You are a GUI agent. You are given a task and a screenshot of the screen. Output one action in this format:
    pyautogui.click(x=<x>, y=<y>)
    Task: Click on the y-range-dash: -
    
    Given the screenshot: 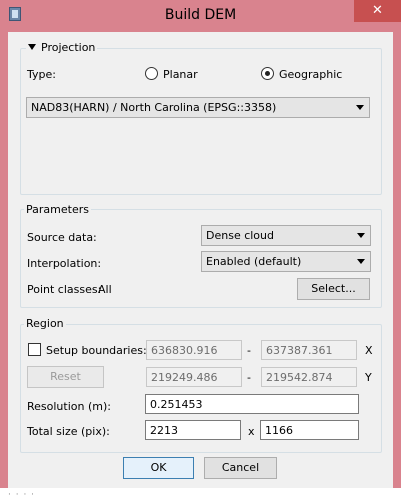 What is the action you would take?
    pyautogui.click(x=249, y=377)
    